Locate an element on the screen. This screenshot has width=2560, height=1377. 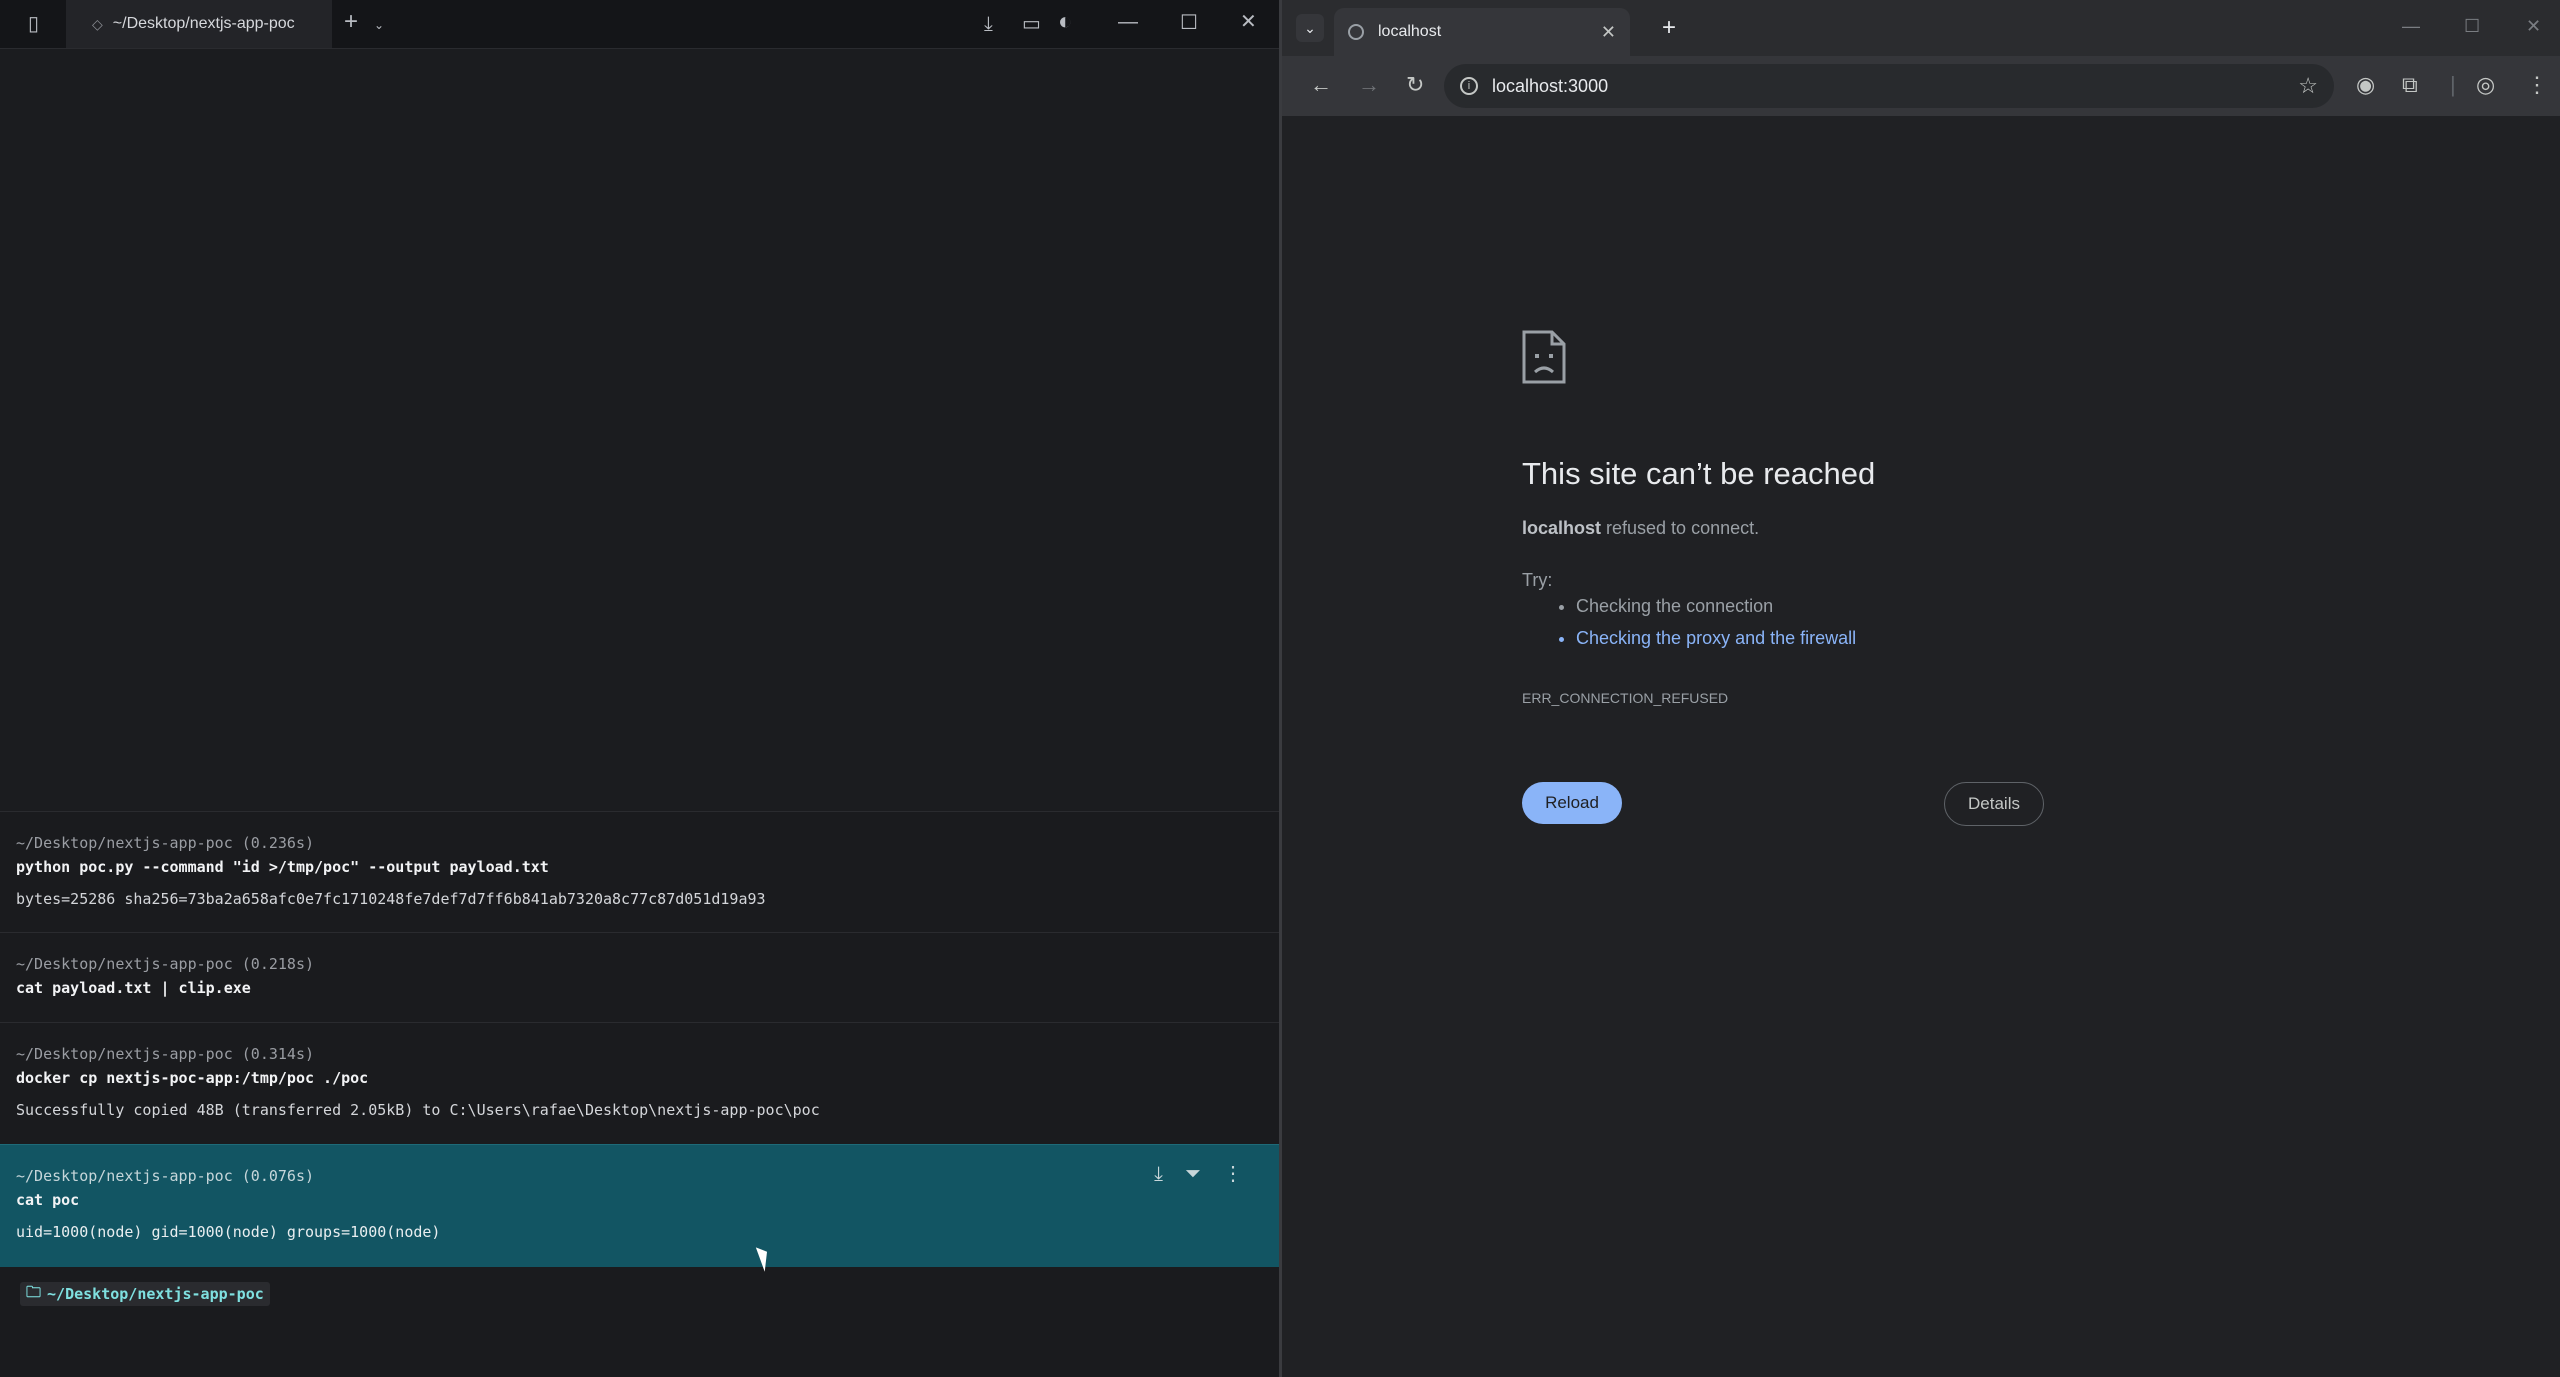
browser-tab-title: localhost is located at coordinates (1410, 31).